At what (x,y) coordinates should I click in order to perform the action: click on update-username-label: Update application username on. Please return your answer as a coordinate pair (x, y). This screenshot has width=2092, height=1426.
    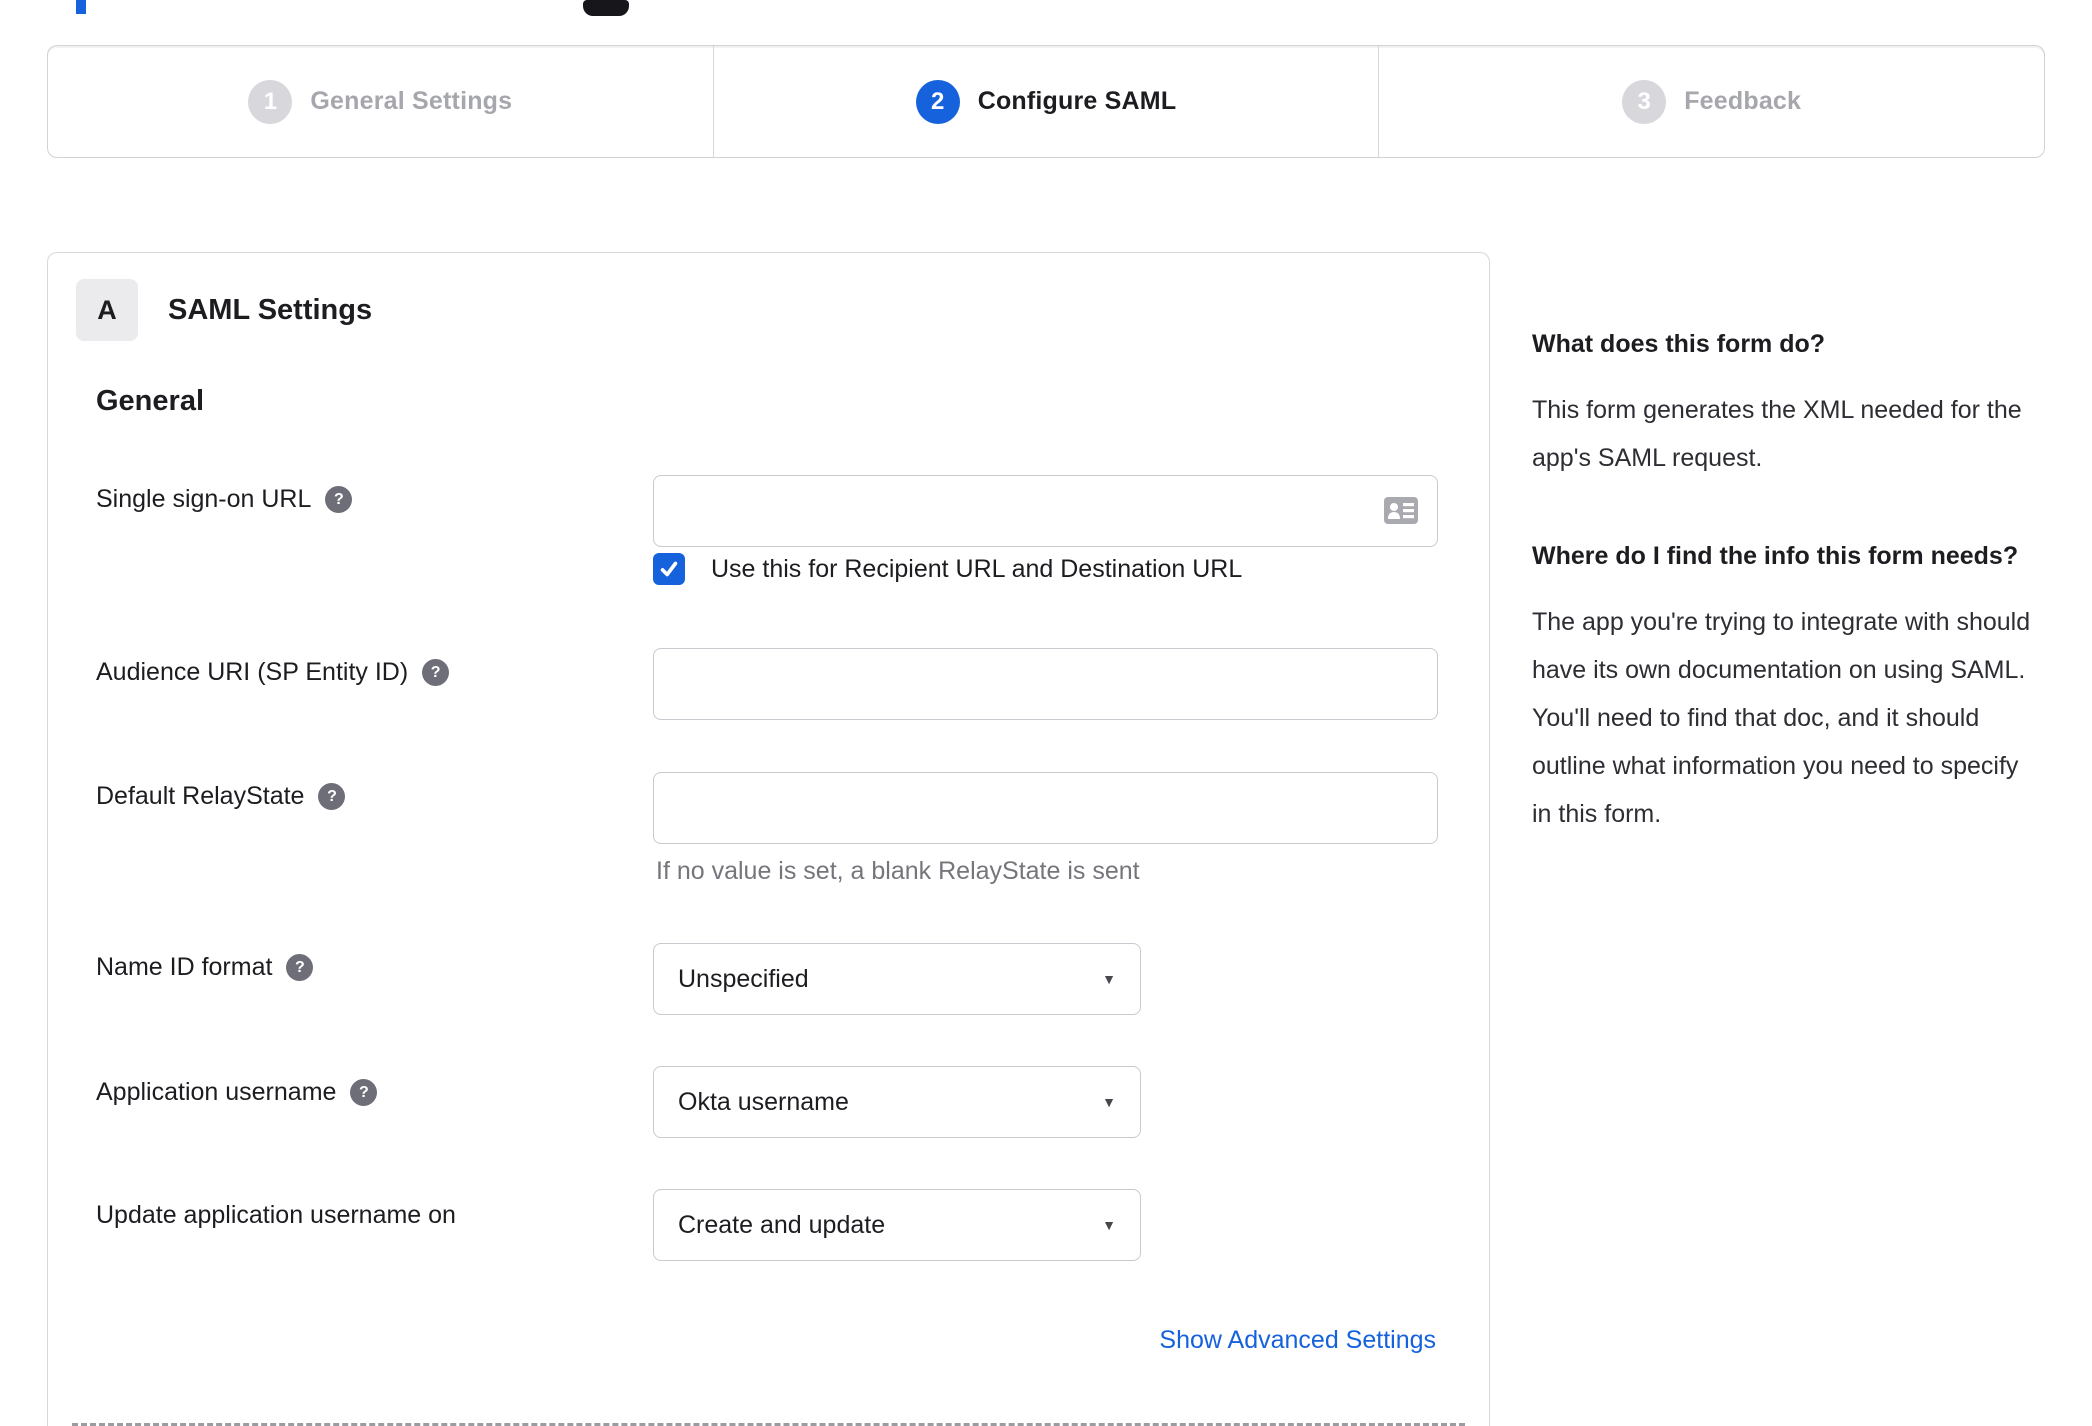
    Looking at the image, I should click on (276, 1215).